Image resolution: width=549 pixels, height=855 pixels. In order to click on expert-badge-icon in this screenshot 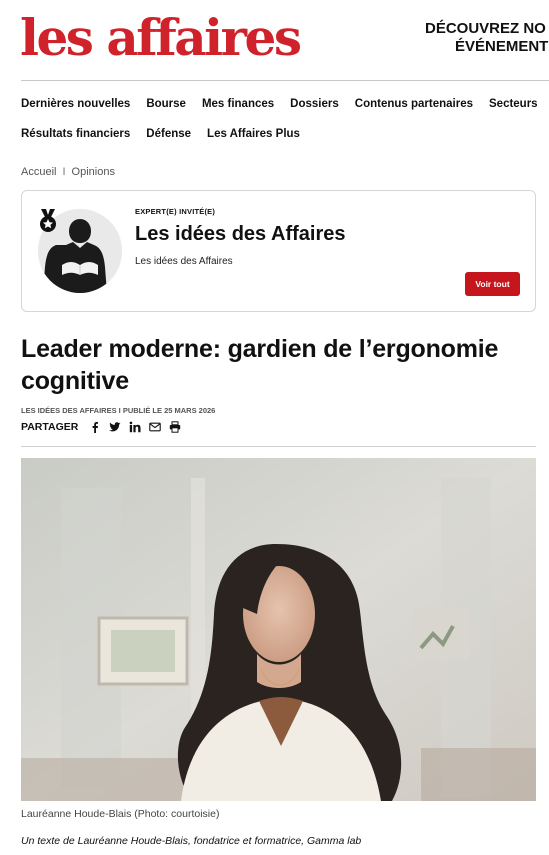, I will do `click(48, 221)`.